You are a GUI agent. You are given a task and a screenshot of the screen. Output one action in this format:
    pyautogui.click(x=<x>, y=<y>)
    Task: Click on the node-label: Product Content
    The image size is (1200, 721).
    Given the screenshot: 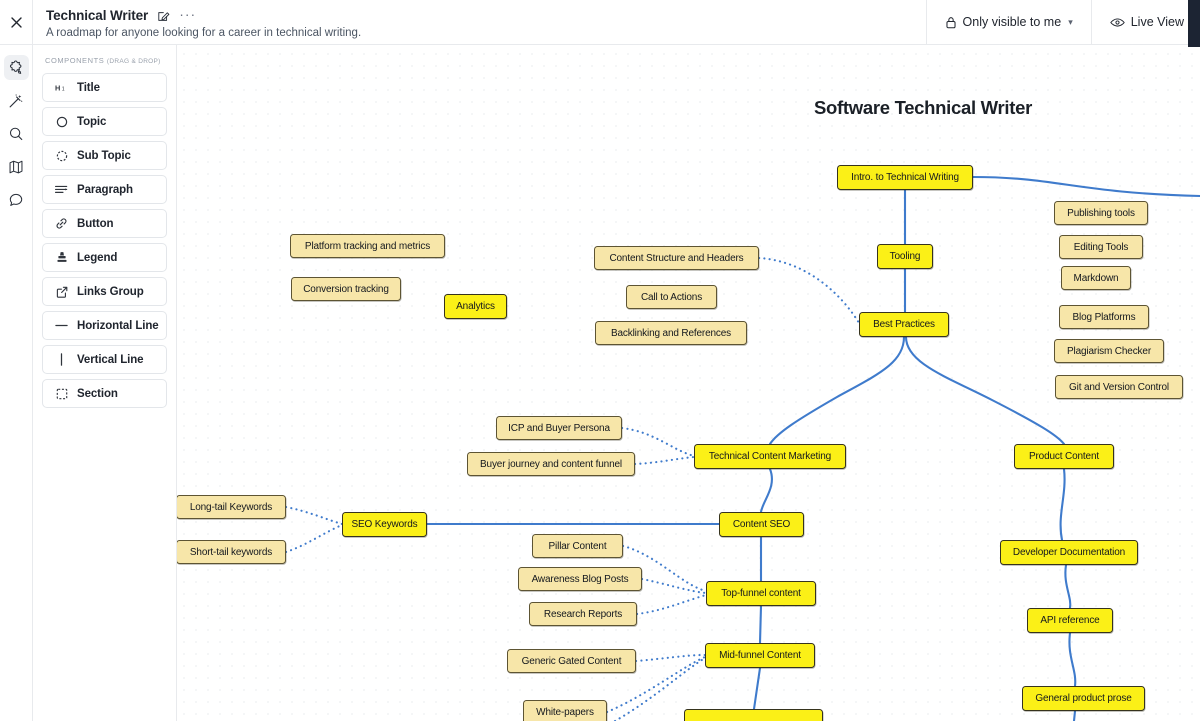 What is the action you would take?
    pyautogui.click(x=1064, y=456)
    